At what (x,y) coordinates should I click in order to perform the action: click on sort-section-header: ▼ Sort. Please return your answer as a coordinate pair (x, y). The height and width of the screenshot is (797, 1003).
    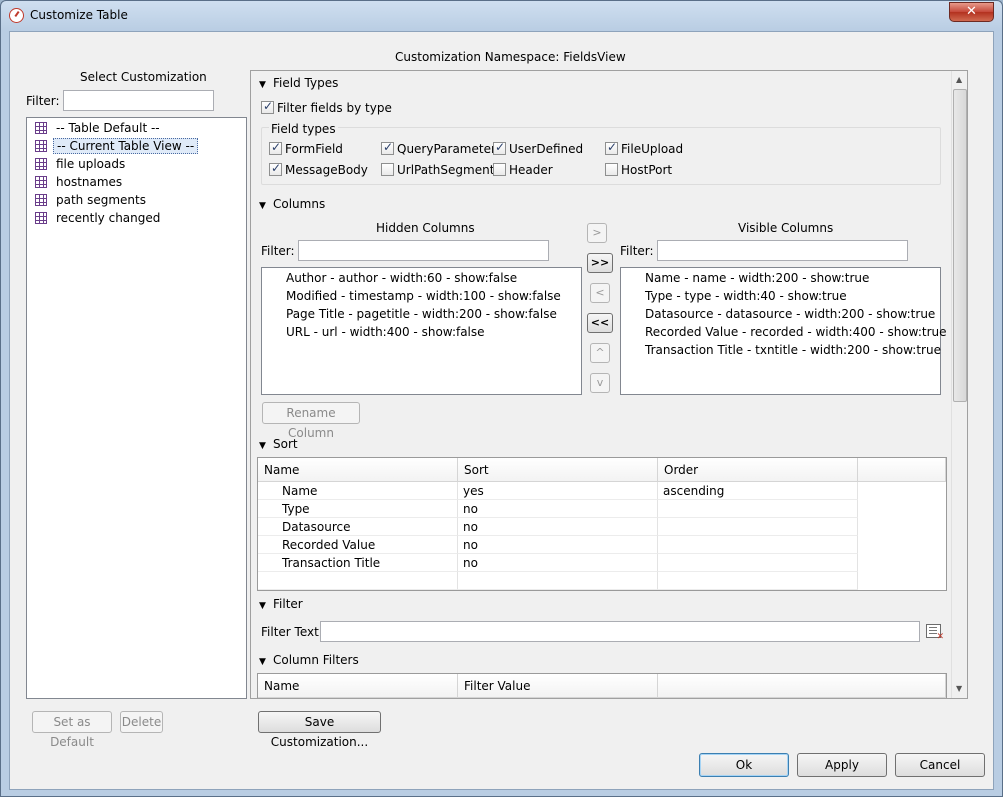
    Looking at the image, I should click on (278, 444).